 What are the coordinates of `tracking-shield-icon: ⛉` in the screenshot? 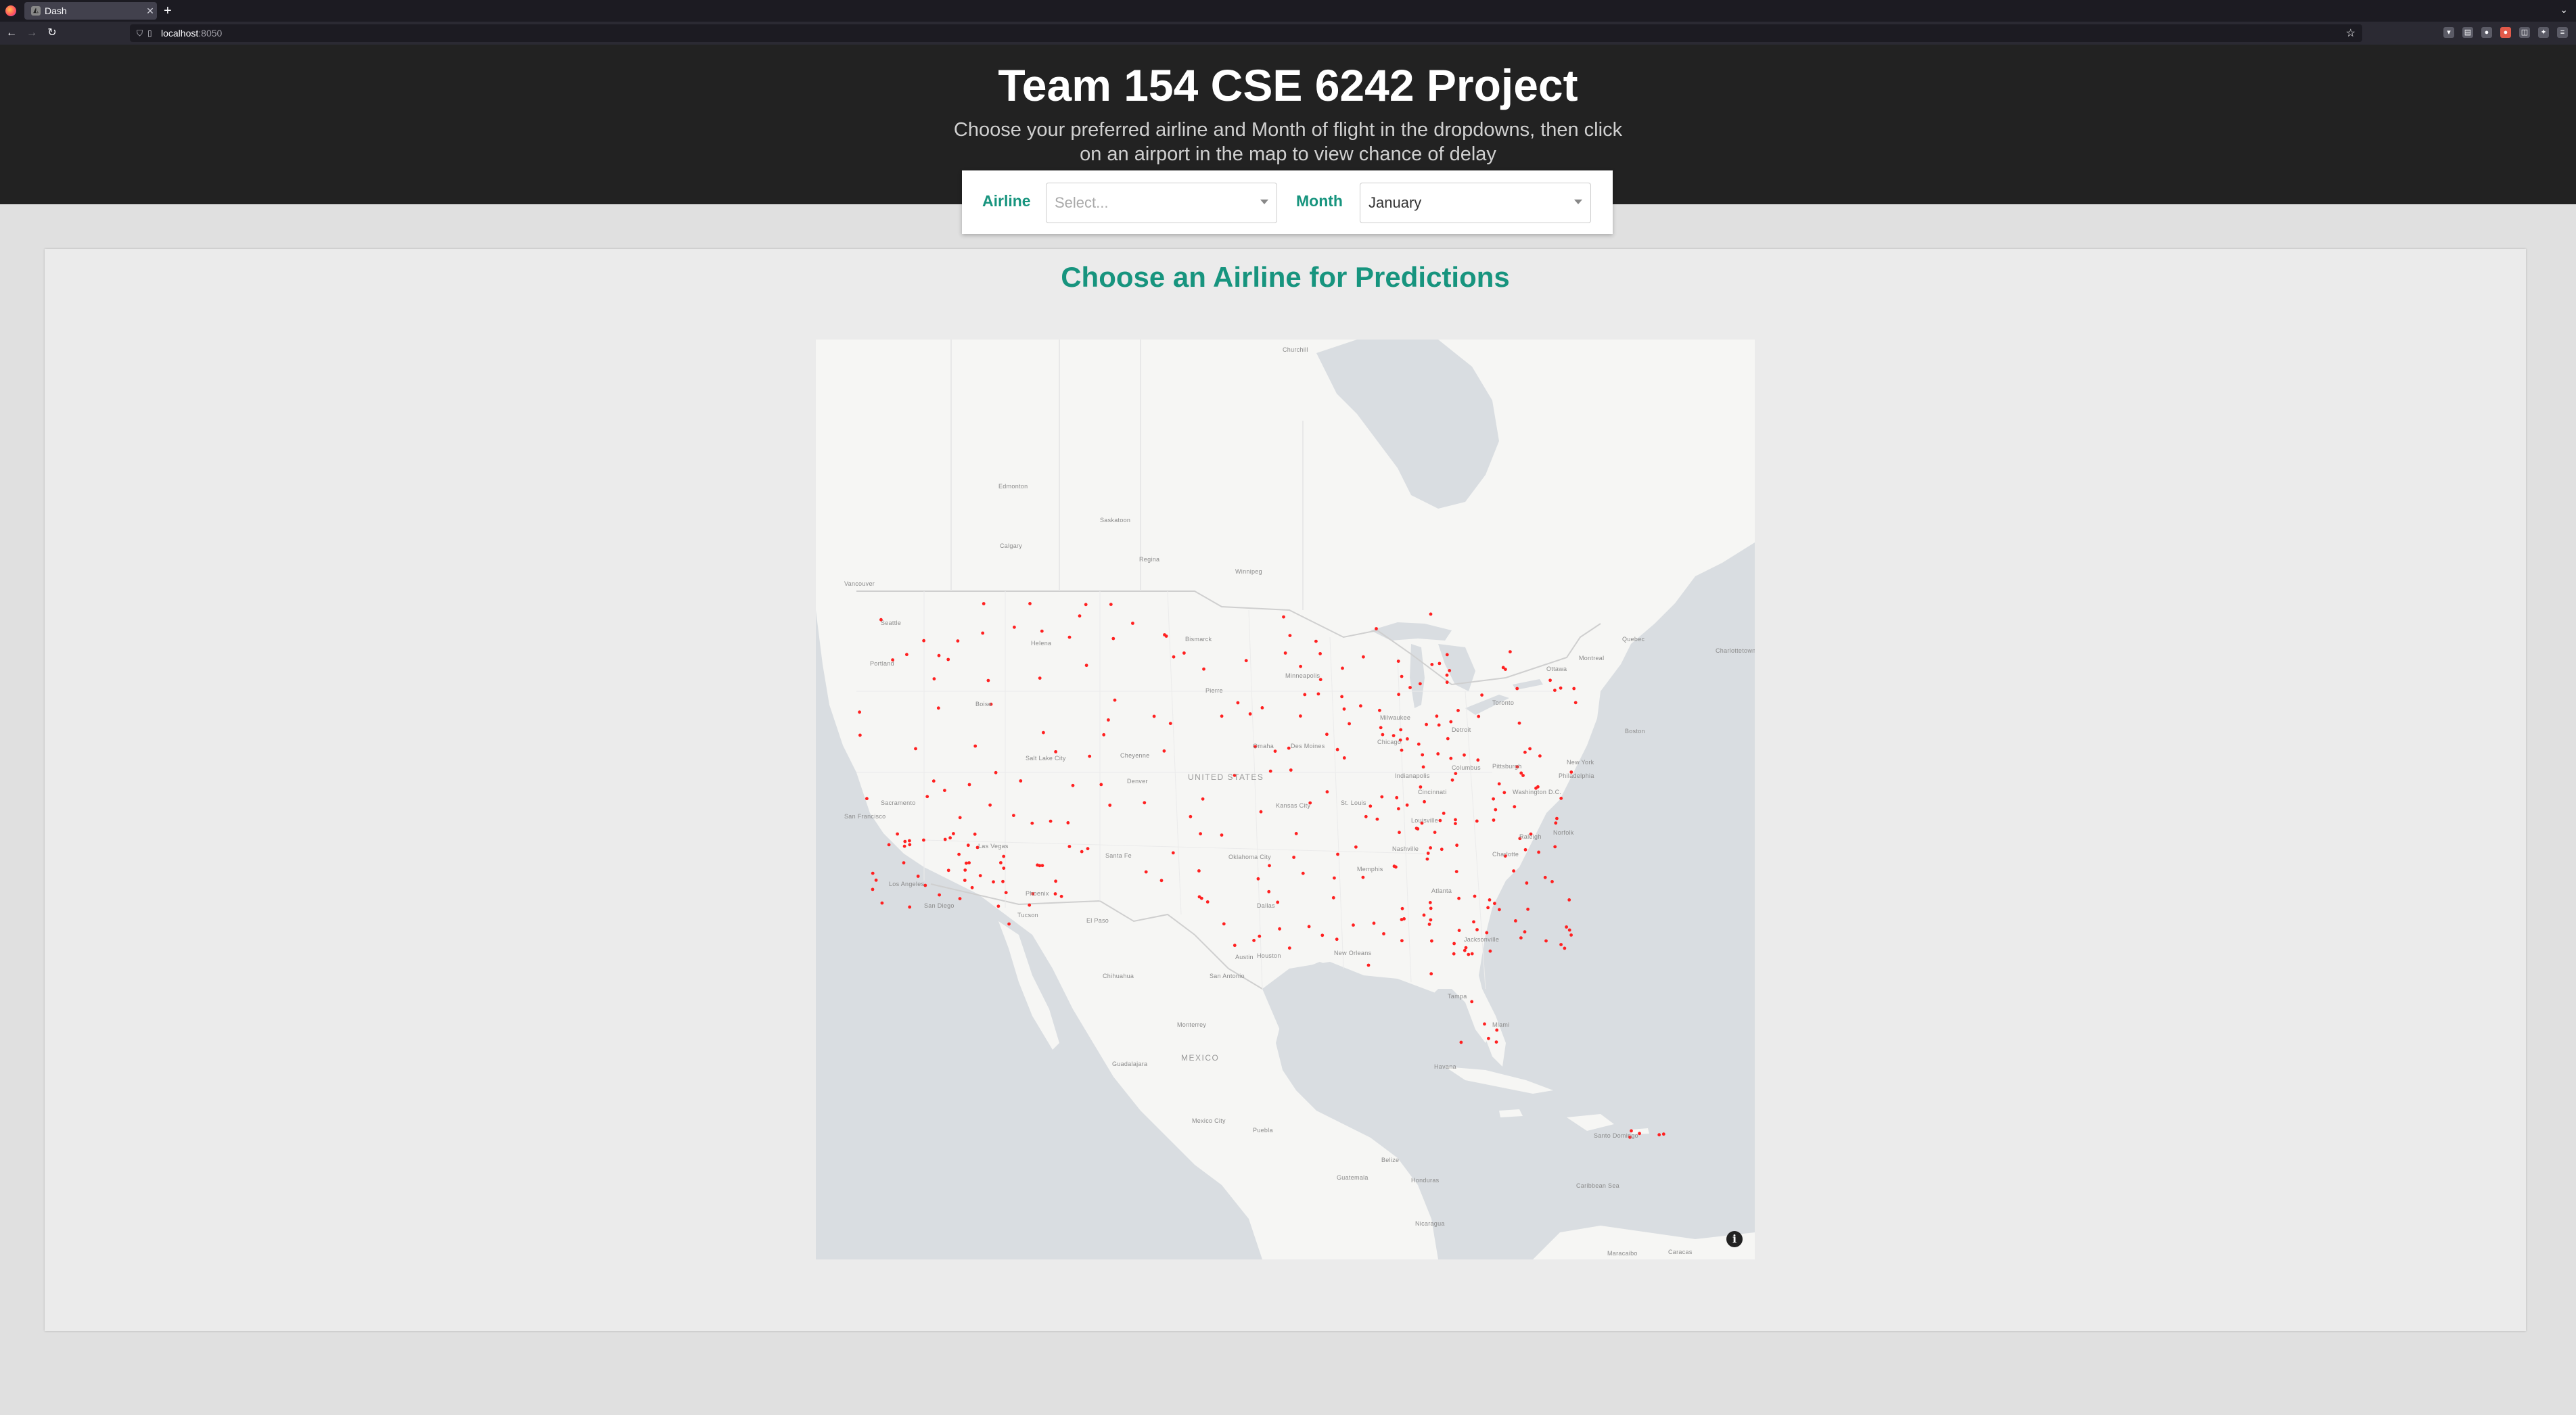 It's located at (142, 33).